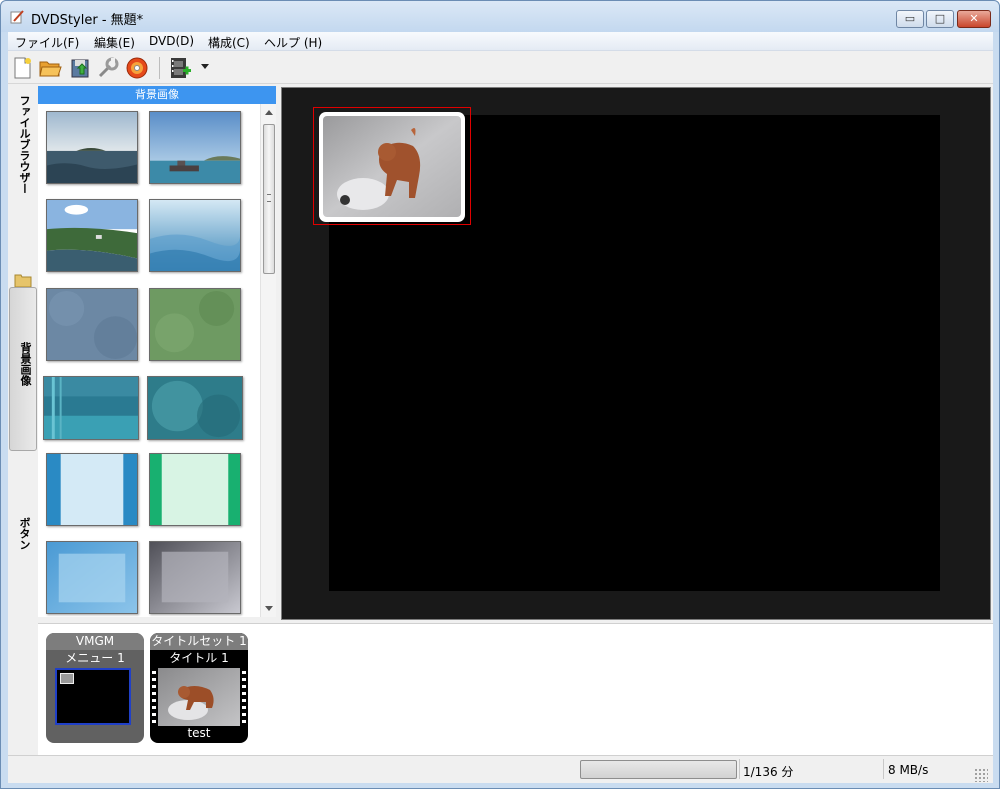  I want to click on maximize-button: □, so click(940, 19).